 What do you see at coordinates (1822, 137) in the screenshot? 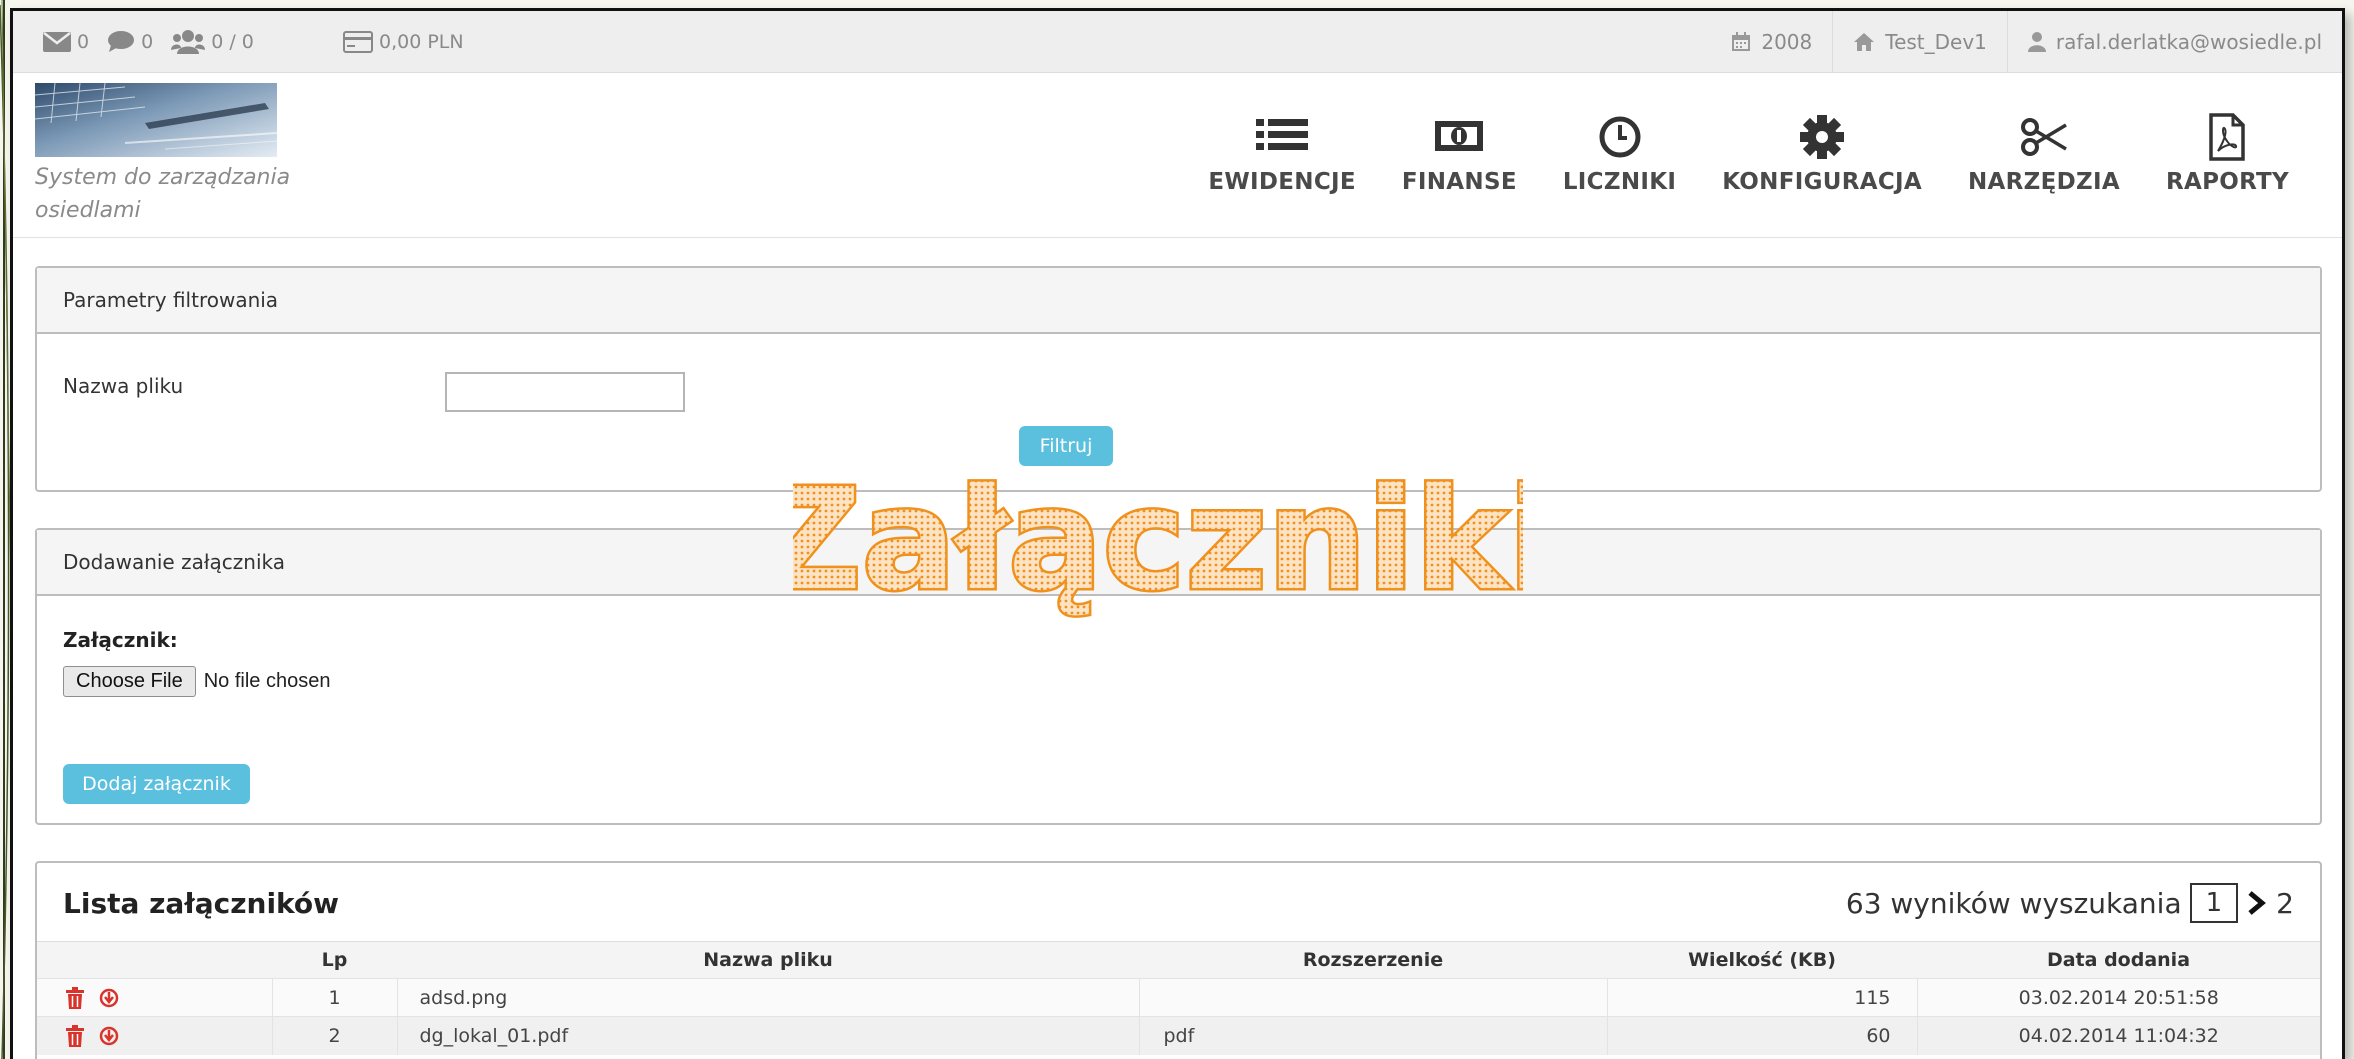
I see `gear-icon` at bounding box center [1822, 137].